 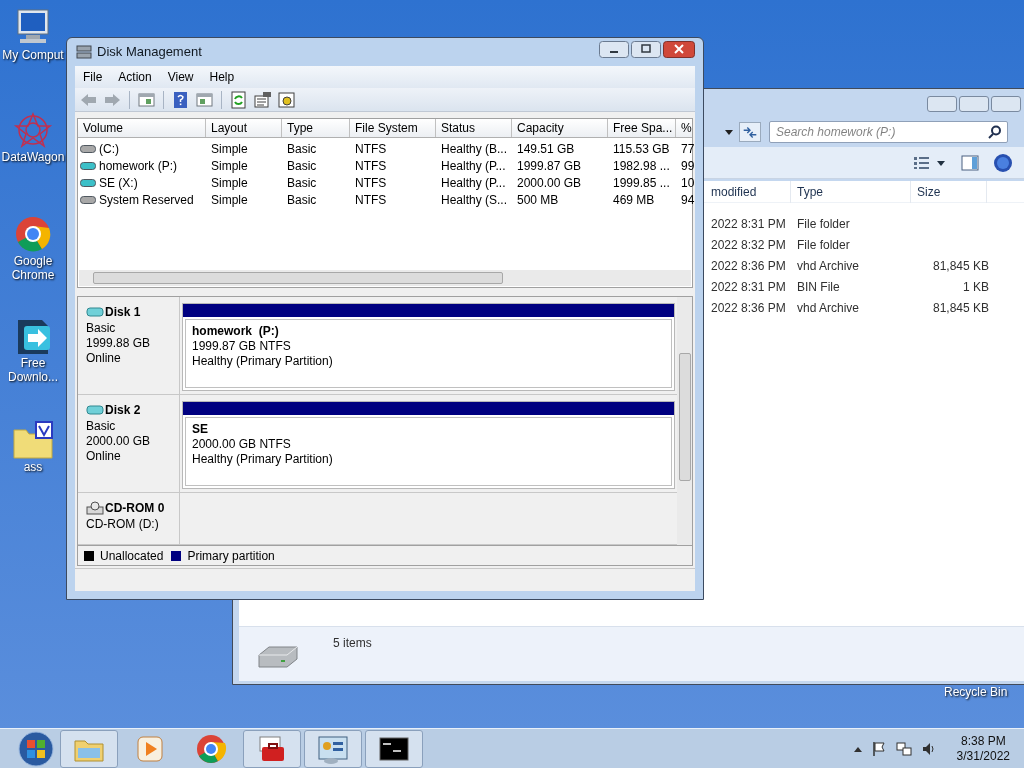 I want to click on dropdown-icon, so click(x=729, y=132).